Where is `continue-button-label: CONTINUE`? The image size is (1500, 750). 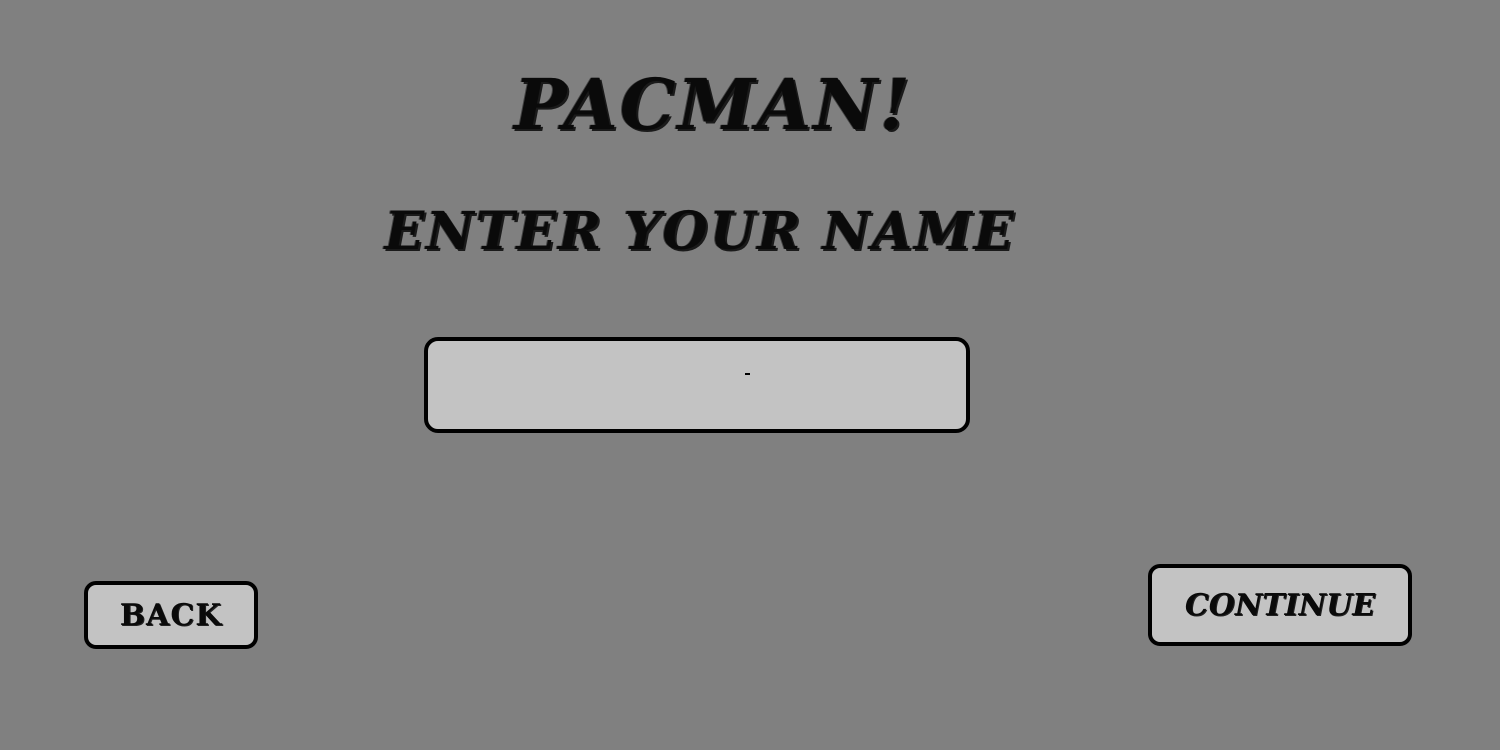
continue-button-label: CONTINUE is located at coordinates (1280, 605).